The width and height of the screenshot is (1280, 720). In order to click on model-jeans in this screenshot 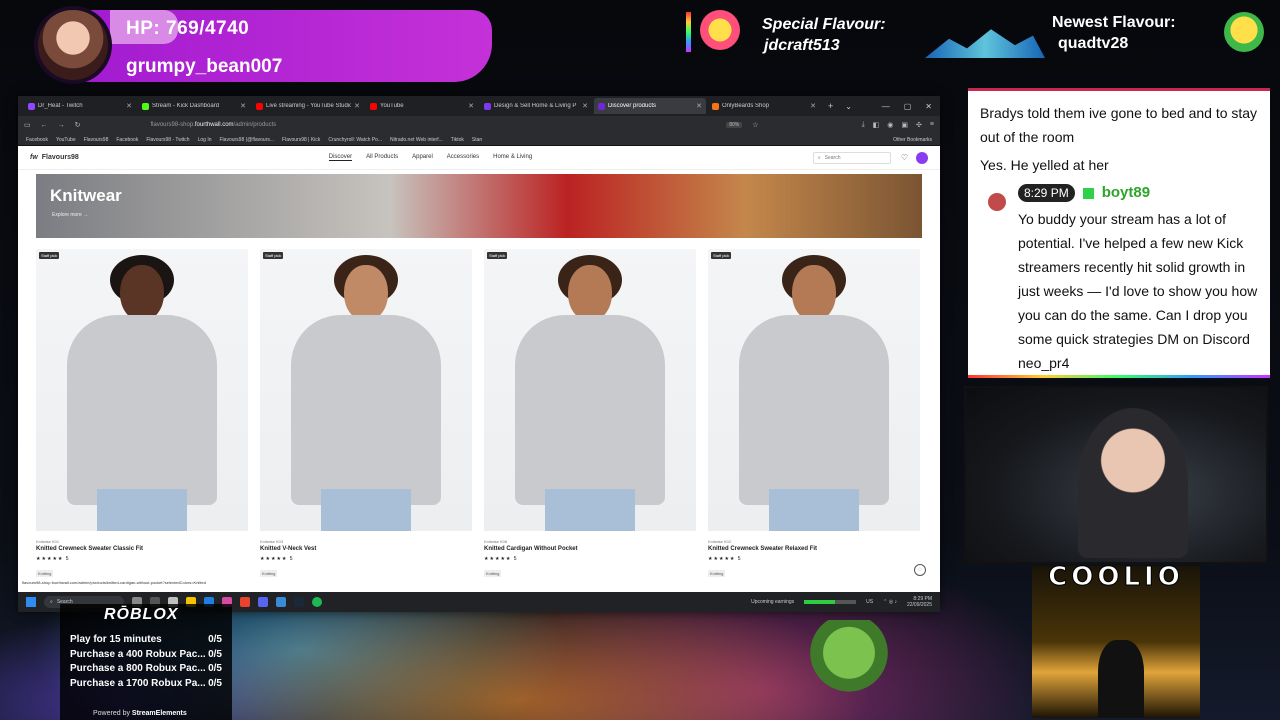, I will do `click(814, 510)`.